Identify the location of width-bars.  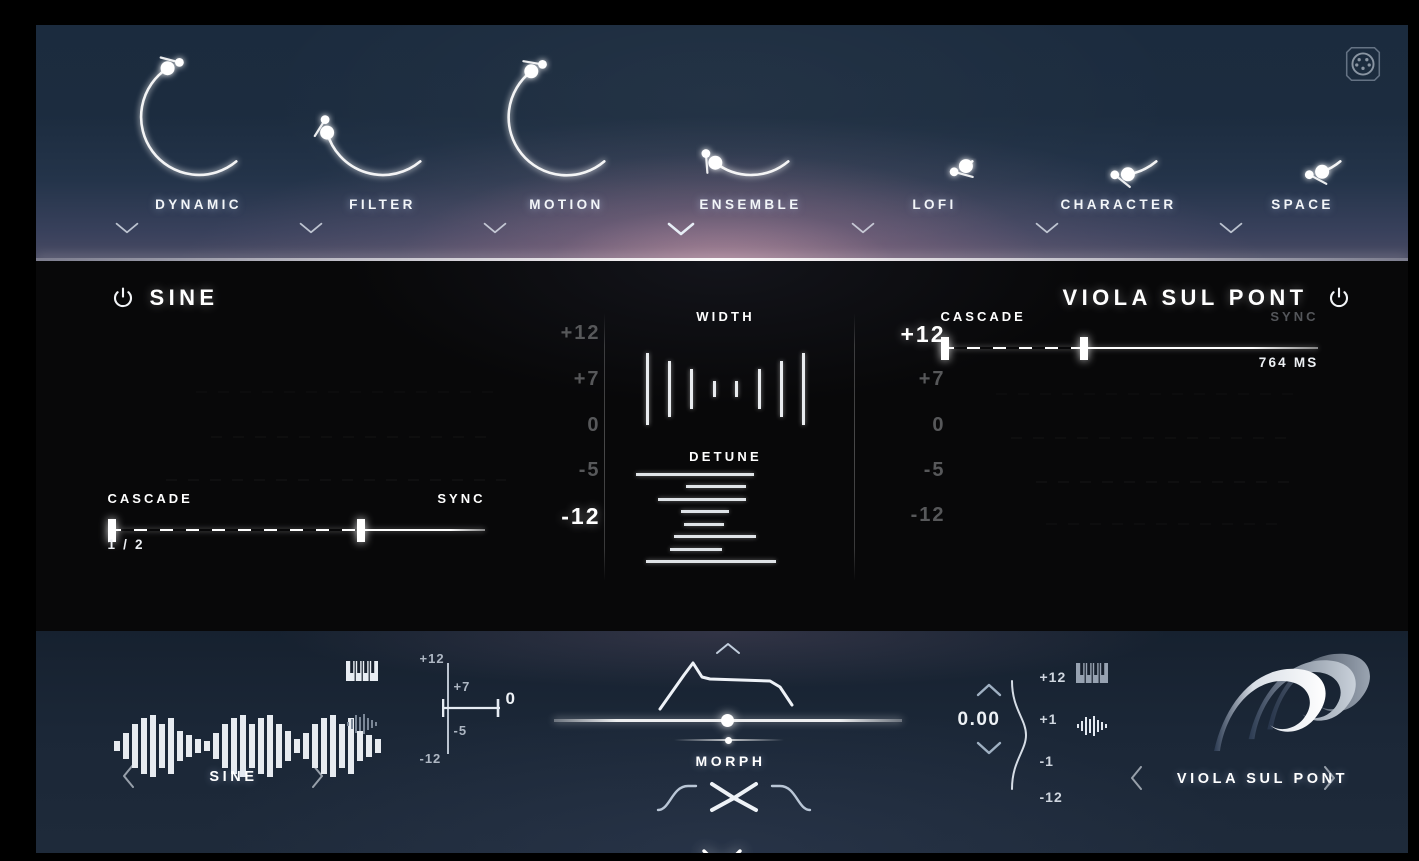
(725, 389).